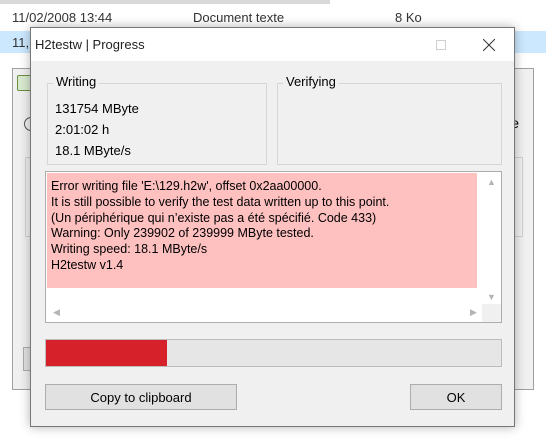 The width and height of the screenshot is (546, 446). I want to click on title-bar: H2testw | Progress, so click(272, 44).